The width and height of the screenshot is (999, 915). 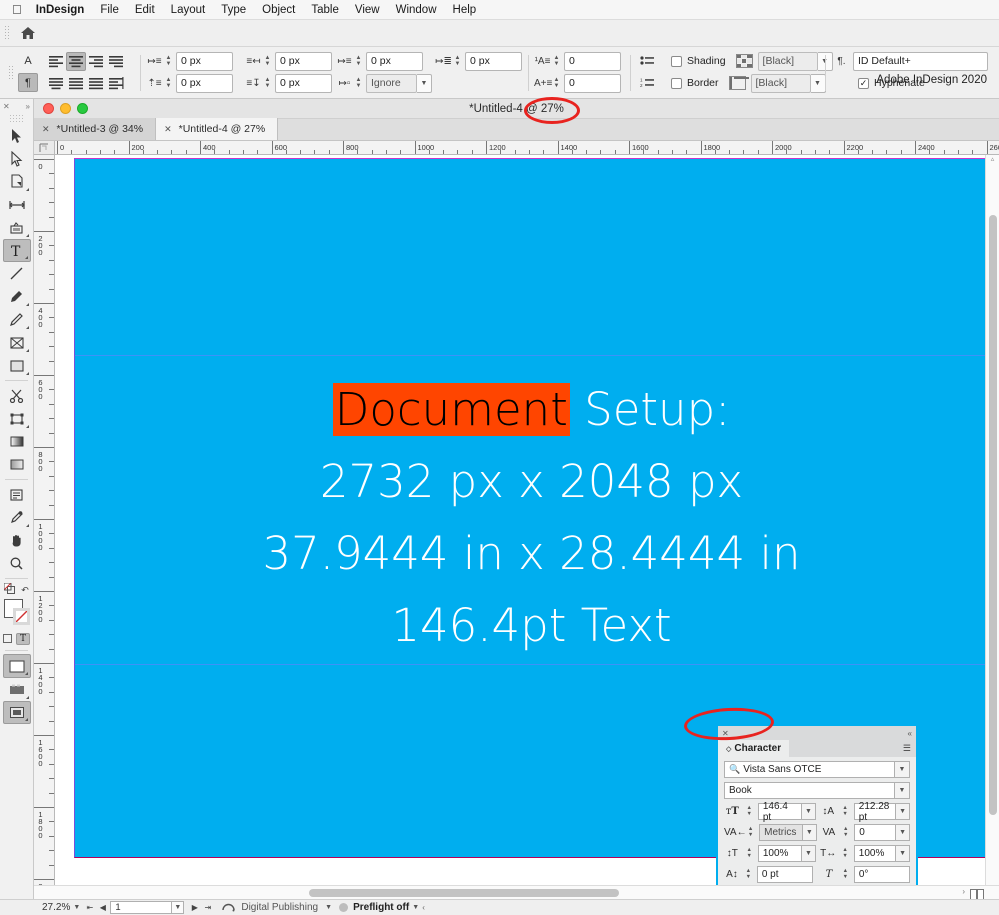 What do you see at coordinates (907, 748) in the screenshot?
I see `panel-menu-icon: ☰` at bounding box center [907, 748].